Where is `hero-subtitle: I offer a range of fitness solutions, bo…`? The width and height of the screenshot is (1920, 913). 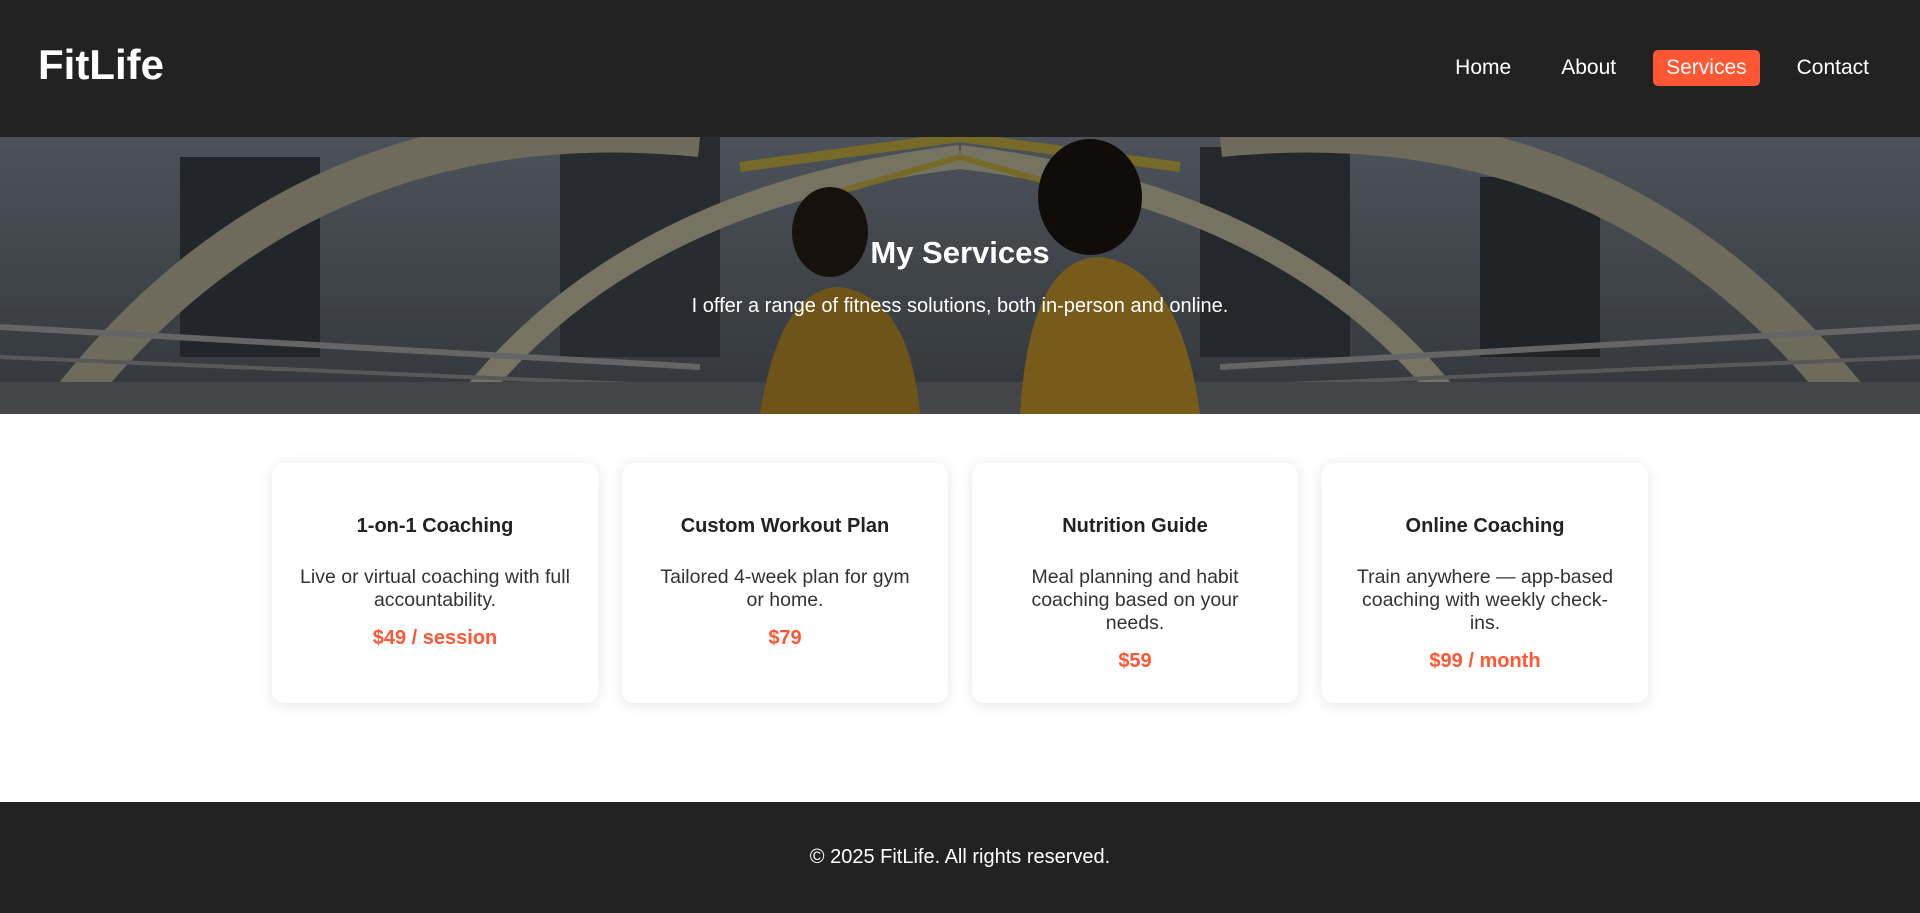
hero-subtitle: I offer a range of fitness solutions, bo… is located at coordinates (960, 306).